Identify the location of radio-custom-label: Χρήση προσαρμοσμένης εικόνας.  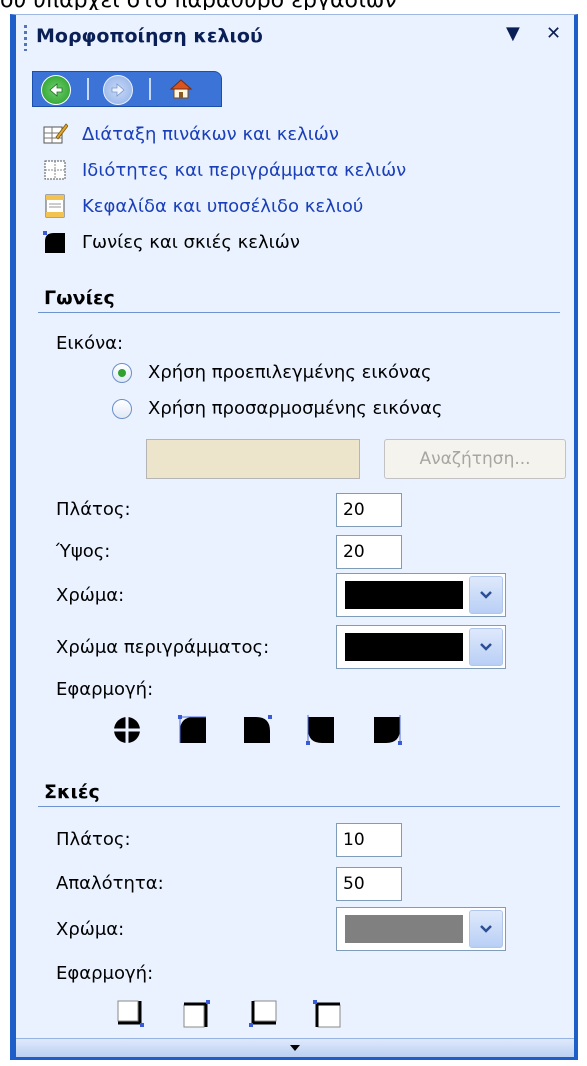
(295, 408).